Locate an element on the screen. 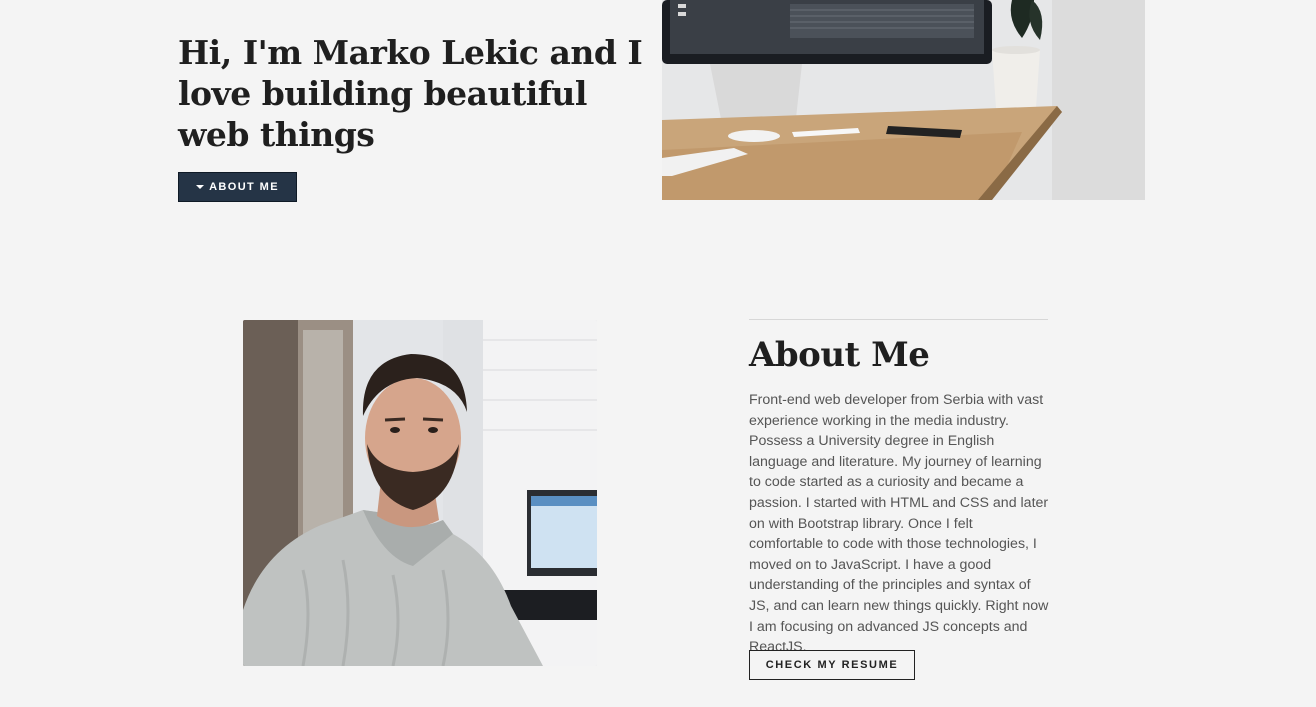  desk-photo-illustration is located at coordinates (903, 100).